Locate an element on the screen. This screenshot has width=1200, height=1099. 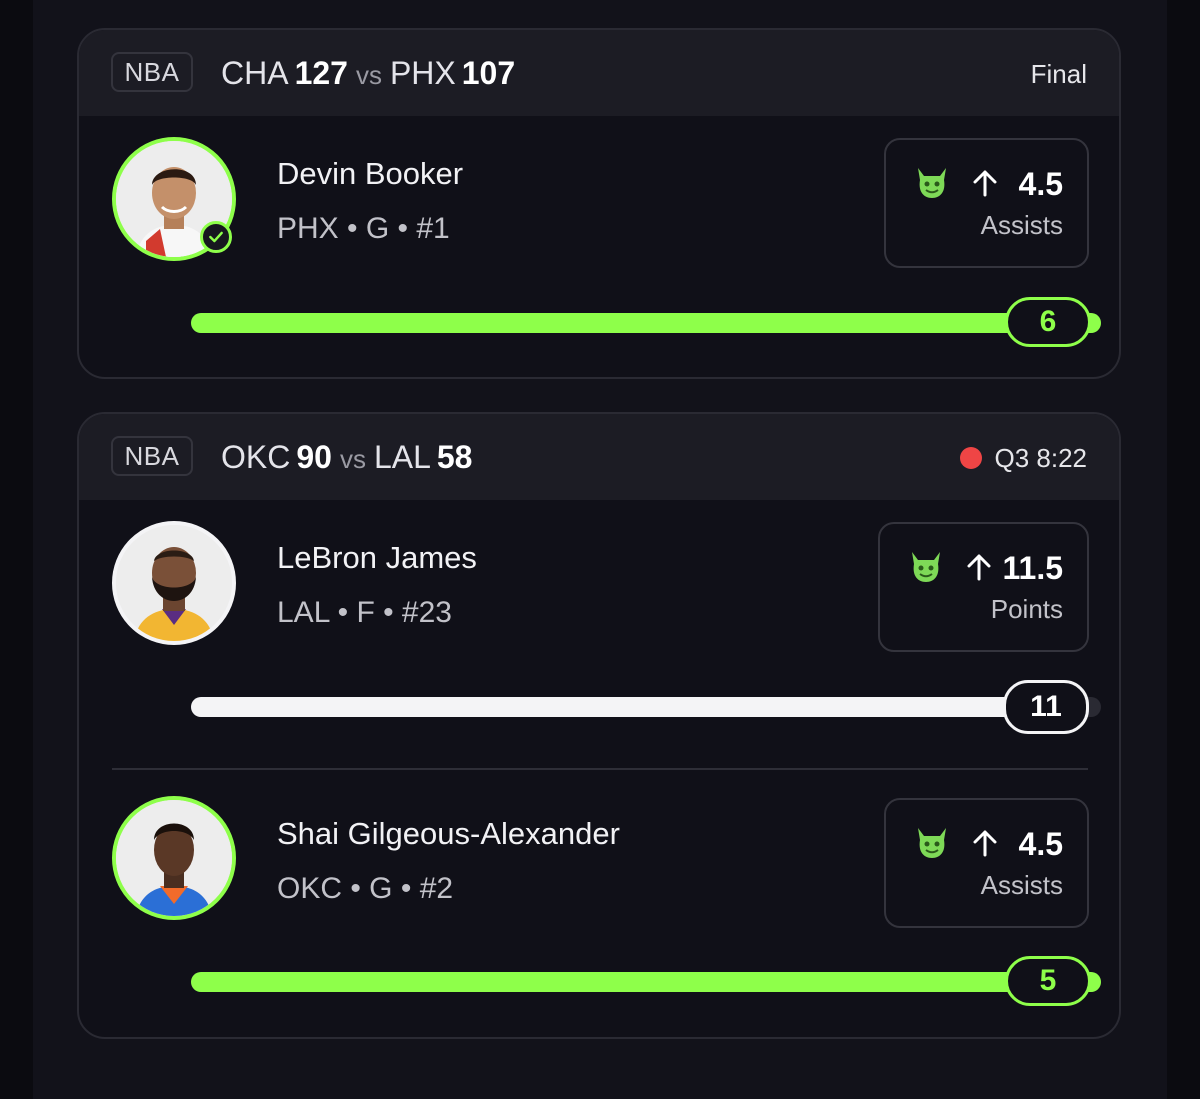
team-home: LAL is located at coordinates (402, 457).